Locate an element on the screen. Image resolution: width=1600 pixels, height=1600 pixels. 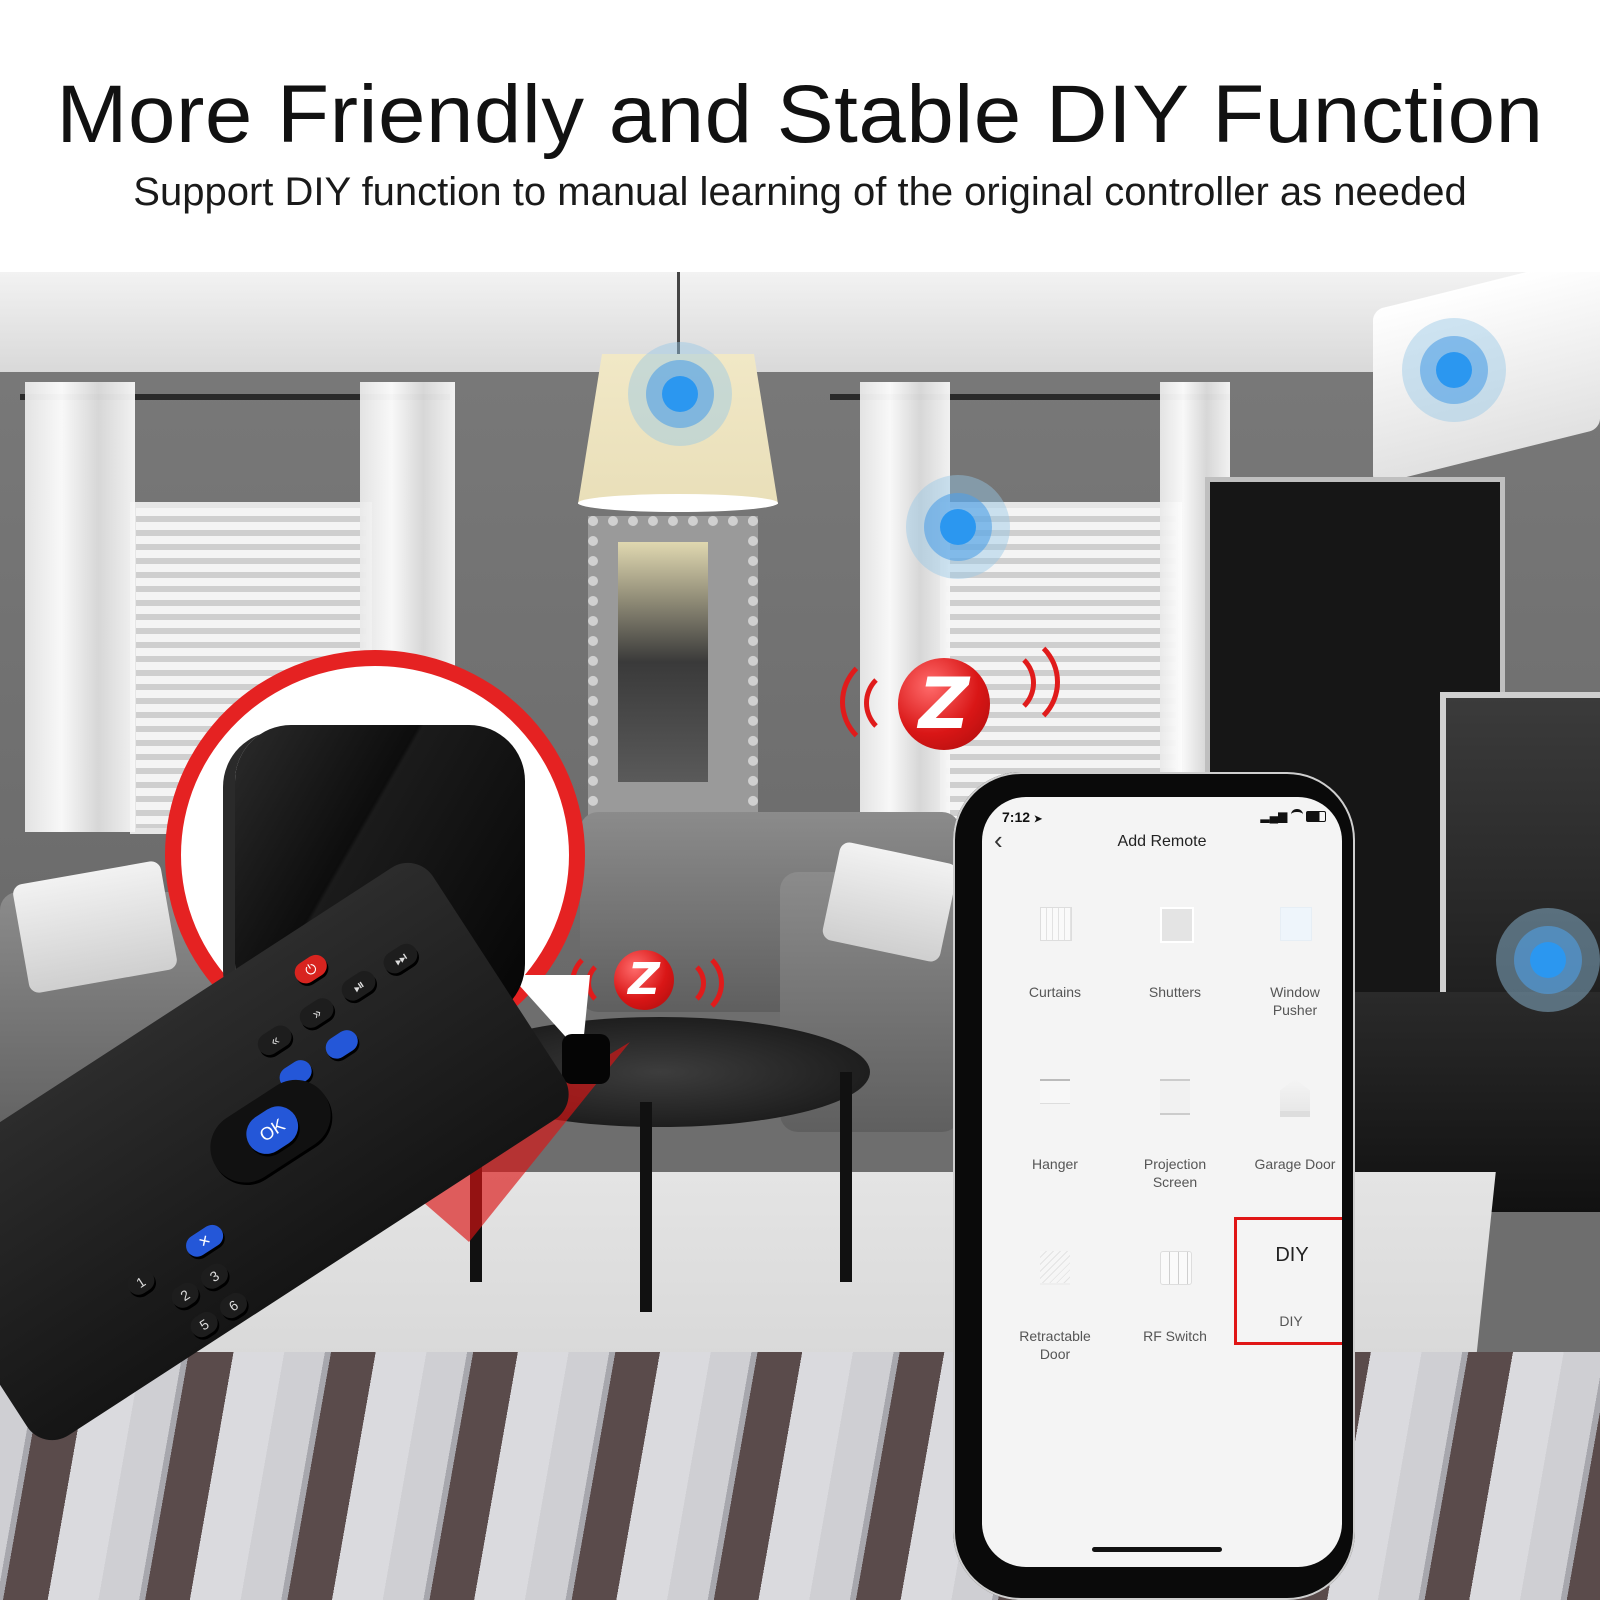
wifi-icon is located at coordinates (1296, 814).